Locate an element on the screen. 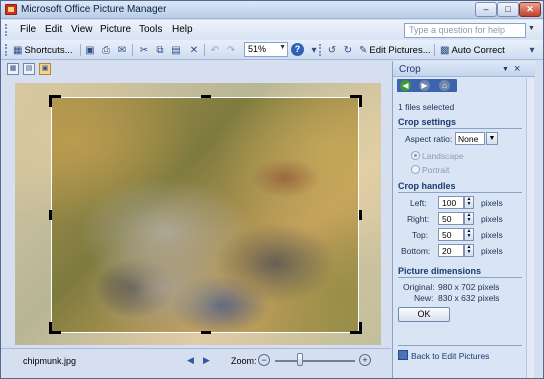  aspect-ratio-label: Aspect ratio: is located at coordinates (429, 139).